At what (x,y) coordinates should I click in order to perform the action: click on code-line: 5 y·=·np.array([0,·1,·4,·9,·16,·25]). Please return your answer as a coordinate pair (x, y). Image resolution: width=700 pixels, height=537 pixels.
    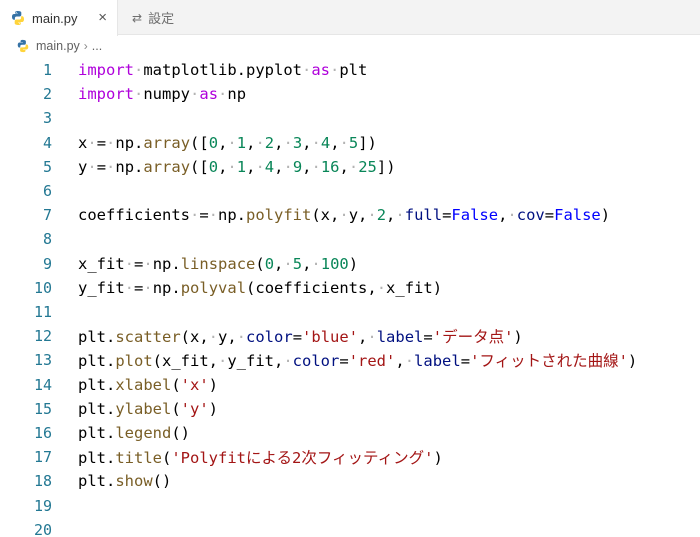
    Looking at the image, I should click on (350, 167).